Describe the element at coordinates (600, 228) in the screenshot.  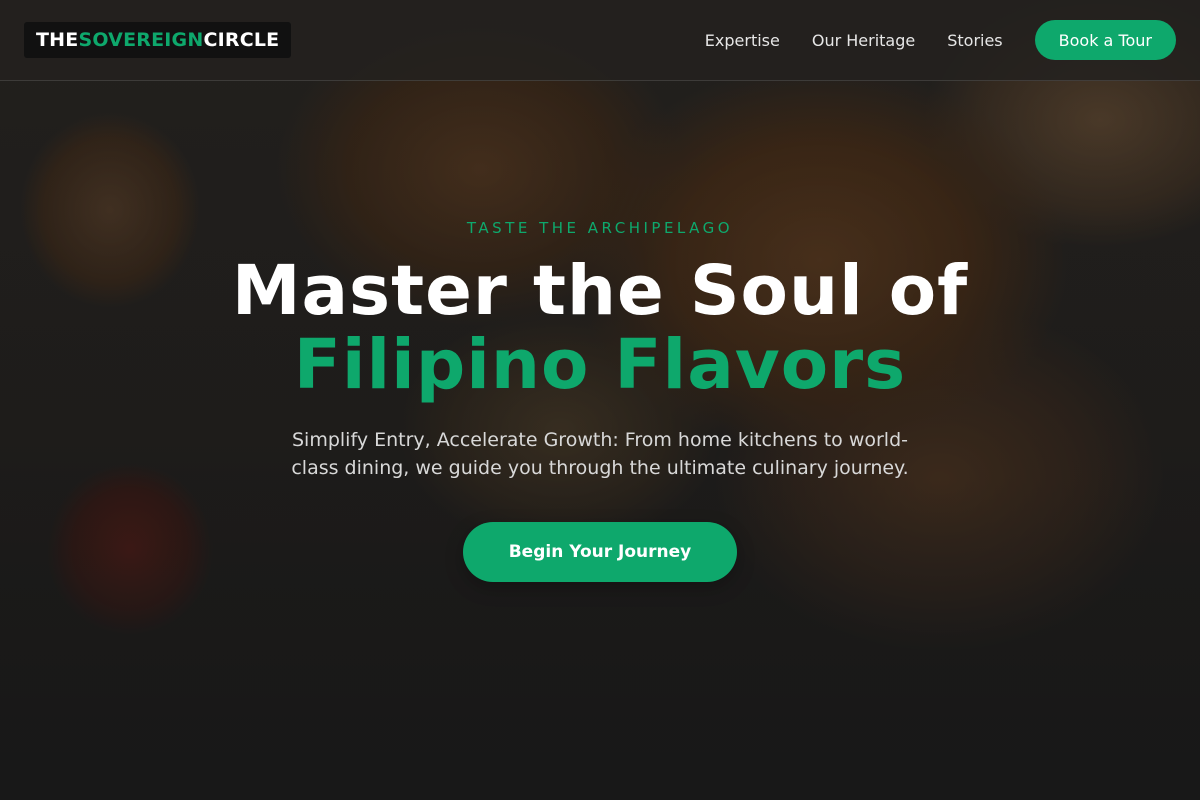
I see `hero-eyebrow: TASTE THE ARCHIPELAGO` at that location.